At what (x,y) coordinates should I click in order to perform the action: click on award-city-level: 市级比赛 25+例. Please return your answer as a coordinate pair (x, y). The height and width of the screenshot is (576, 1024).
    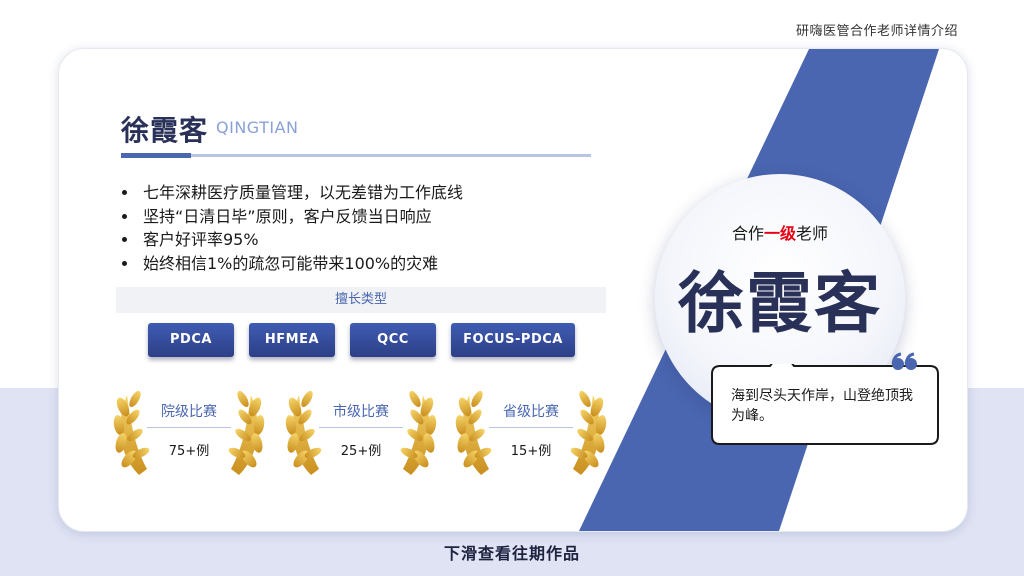
    Looking at the image, I should click on (361, 431).